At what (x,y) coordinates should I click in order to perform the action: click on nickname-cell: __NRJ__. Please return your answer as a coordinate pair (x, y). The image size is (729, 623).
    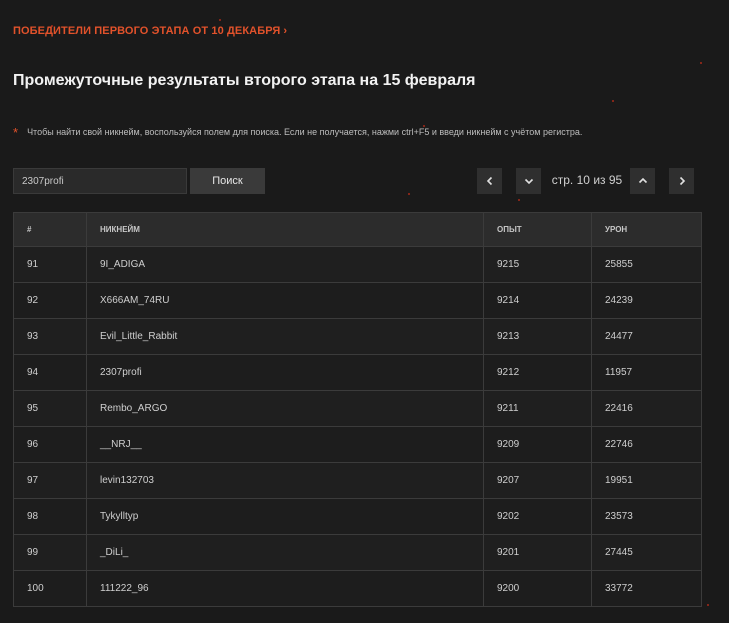
    Looking at the image, I should click on (285, 444).